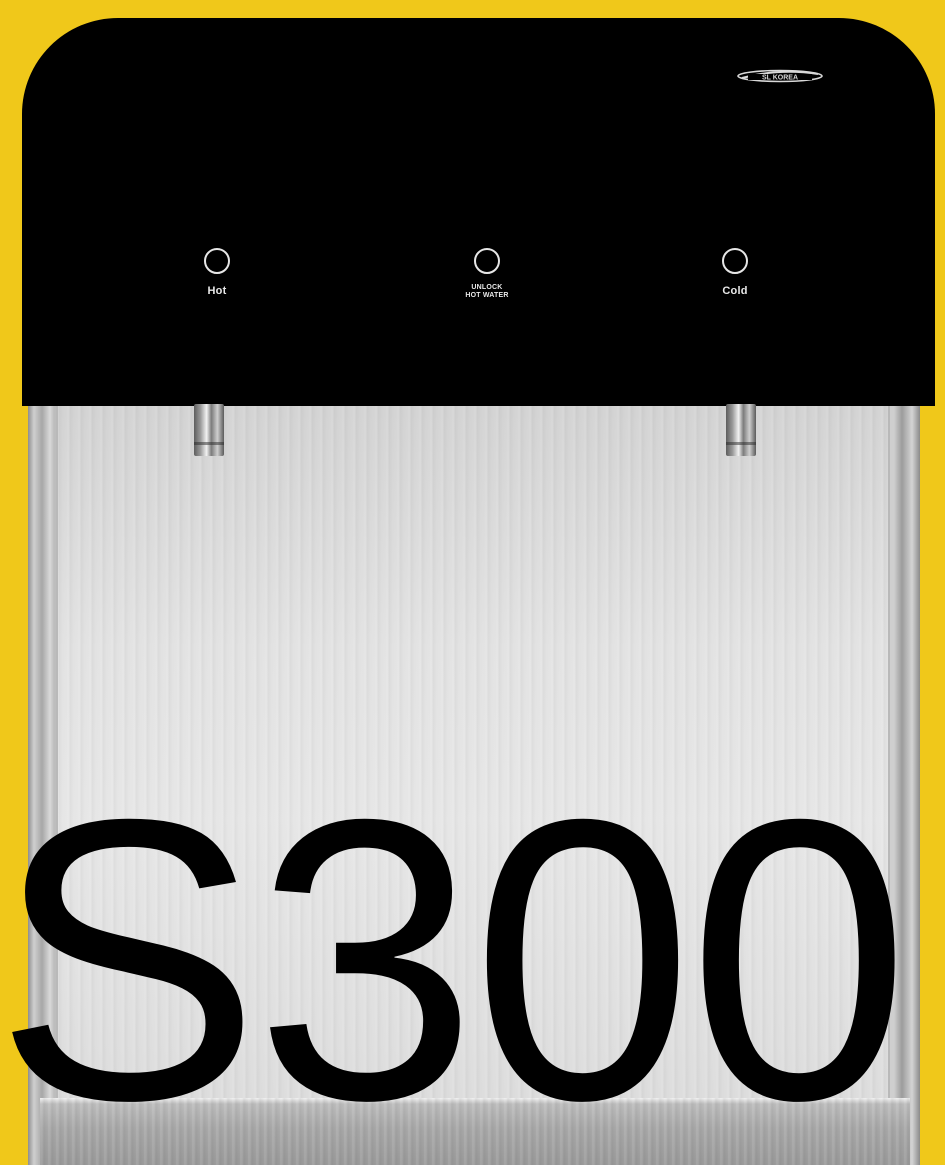 Image resolution: width=945 pixels, height=1165 pixels. I want to click on unlock-hot-water-button: UNLOCK HOT WATER, so click(487, 274).